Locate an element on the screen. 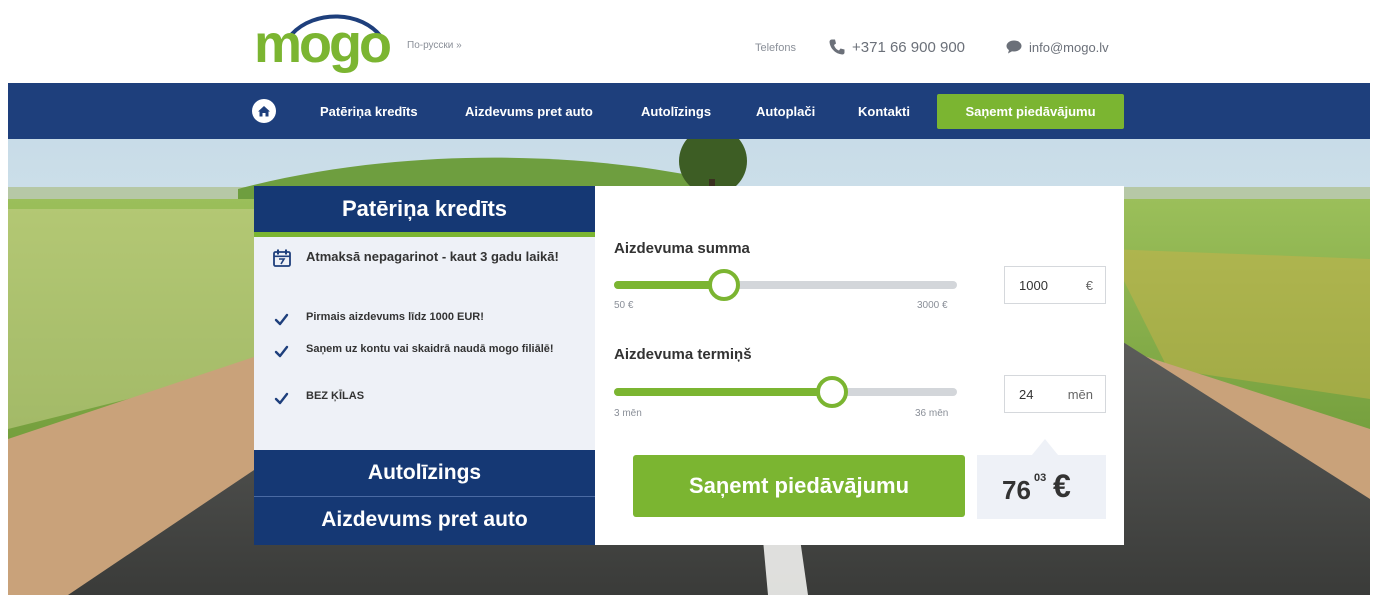 Image resolution: width=1375 pixels, height=595 pixels. get-offer-nav-button: Saņemt piedāvājumu is located at coordinates (1030, 111).